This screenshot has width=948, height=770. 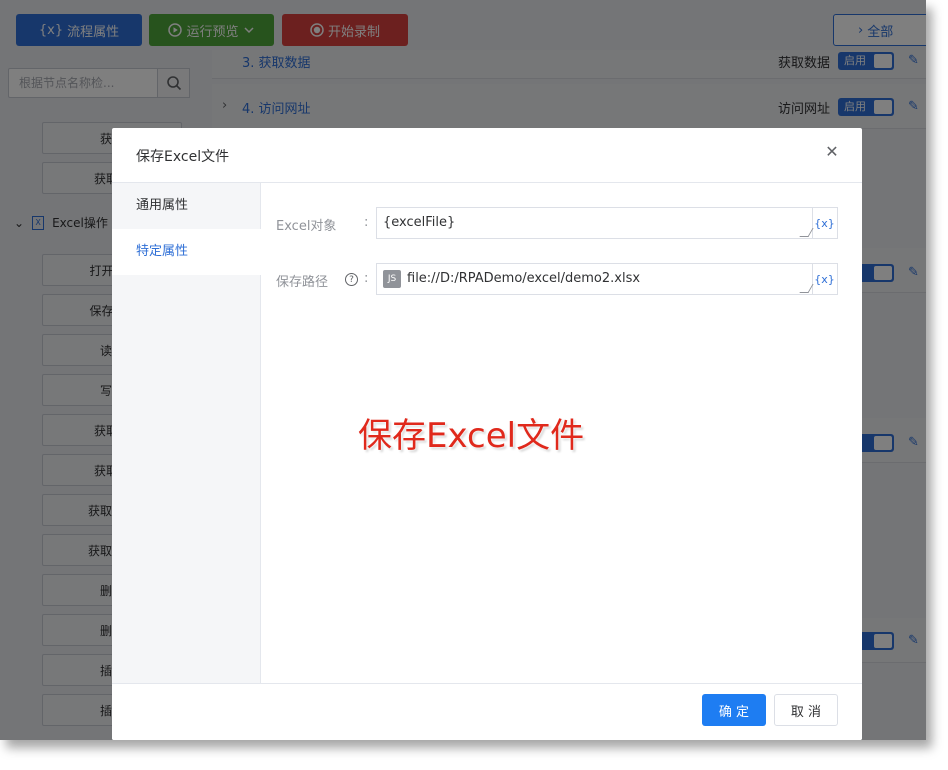 What do you see at coordinates (302, 282) in the screenshot?
I see `save-path-label: 保存路径` at bounding box center [302, 282].